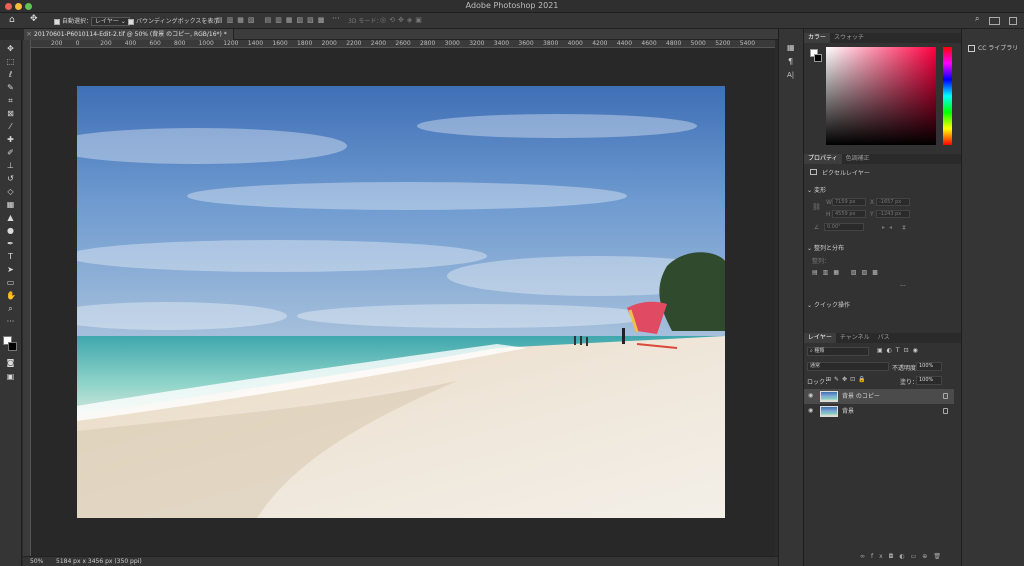  I want to click on hue-slider, so click(947, 96).